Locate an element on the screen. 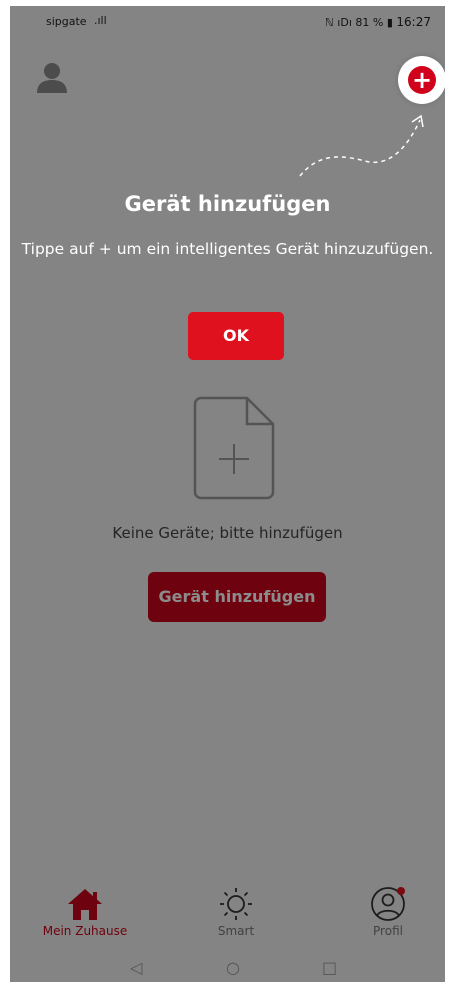 The height and width of the screenshot is (982, 453). ok-button: OK is located at coordinates (236, 336).